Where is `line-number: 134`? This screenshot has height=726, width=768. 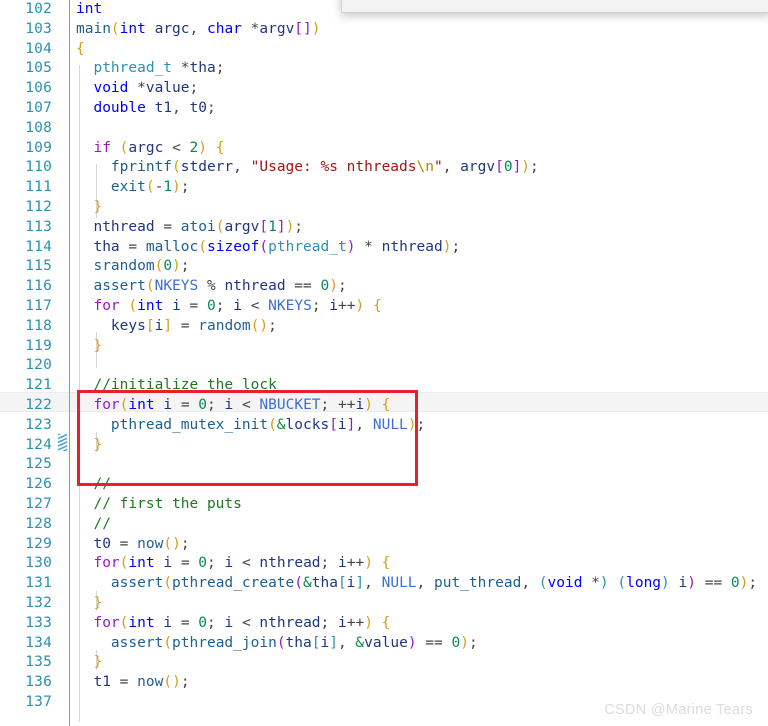
line-number: 134 is located at coordinates (38, 642).